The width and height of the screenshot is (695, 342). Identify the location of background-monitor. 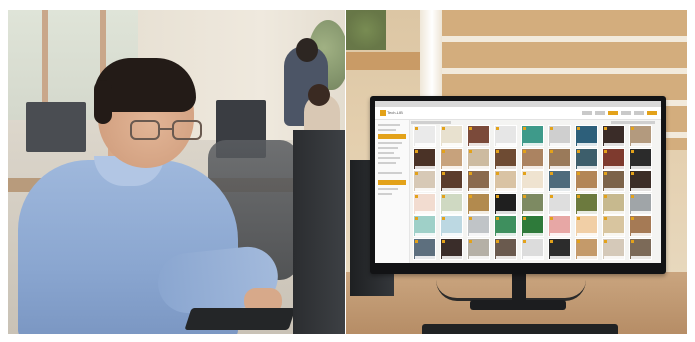
(56, 127).